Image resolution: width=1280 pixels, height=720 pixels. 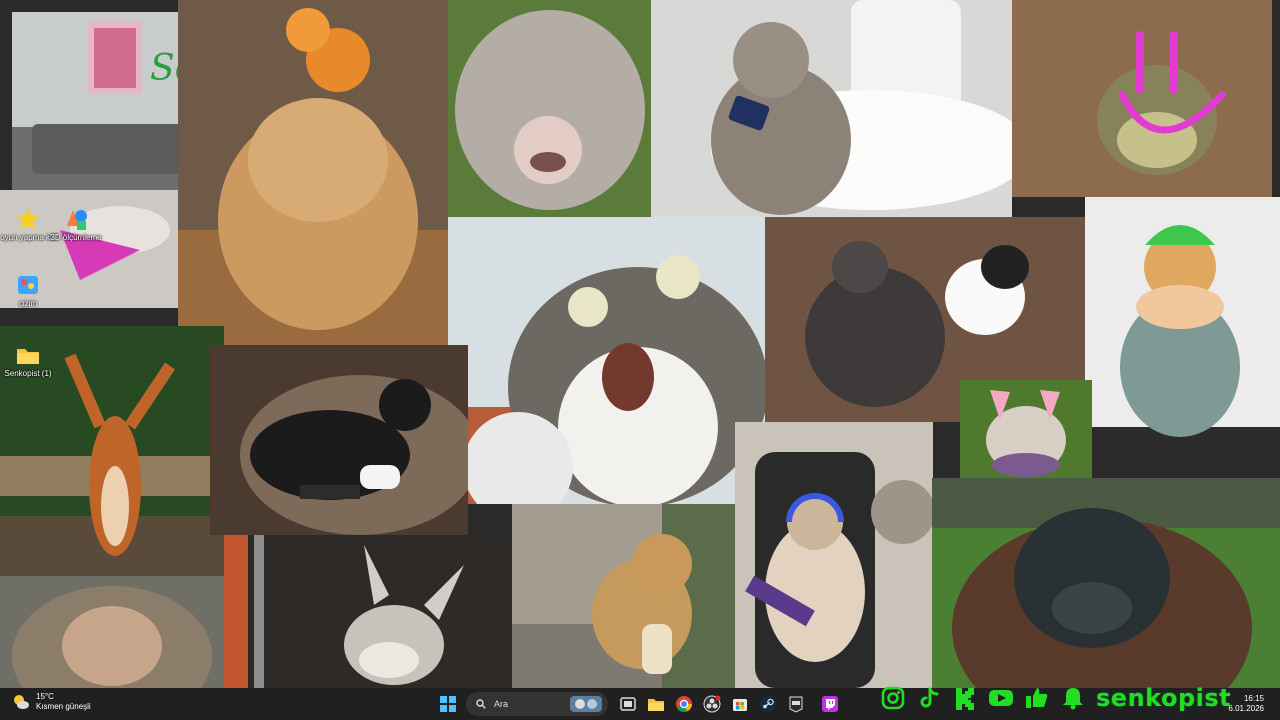 I want to click on like-icon, so click(x=1037, y=698).